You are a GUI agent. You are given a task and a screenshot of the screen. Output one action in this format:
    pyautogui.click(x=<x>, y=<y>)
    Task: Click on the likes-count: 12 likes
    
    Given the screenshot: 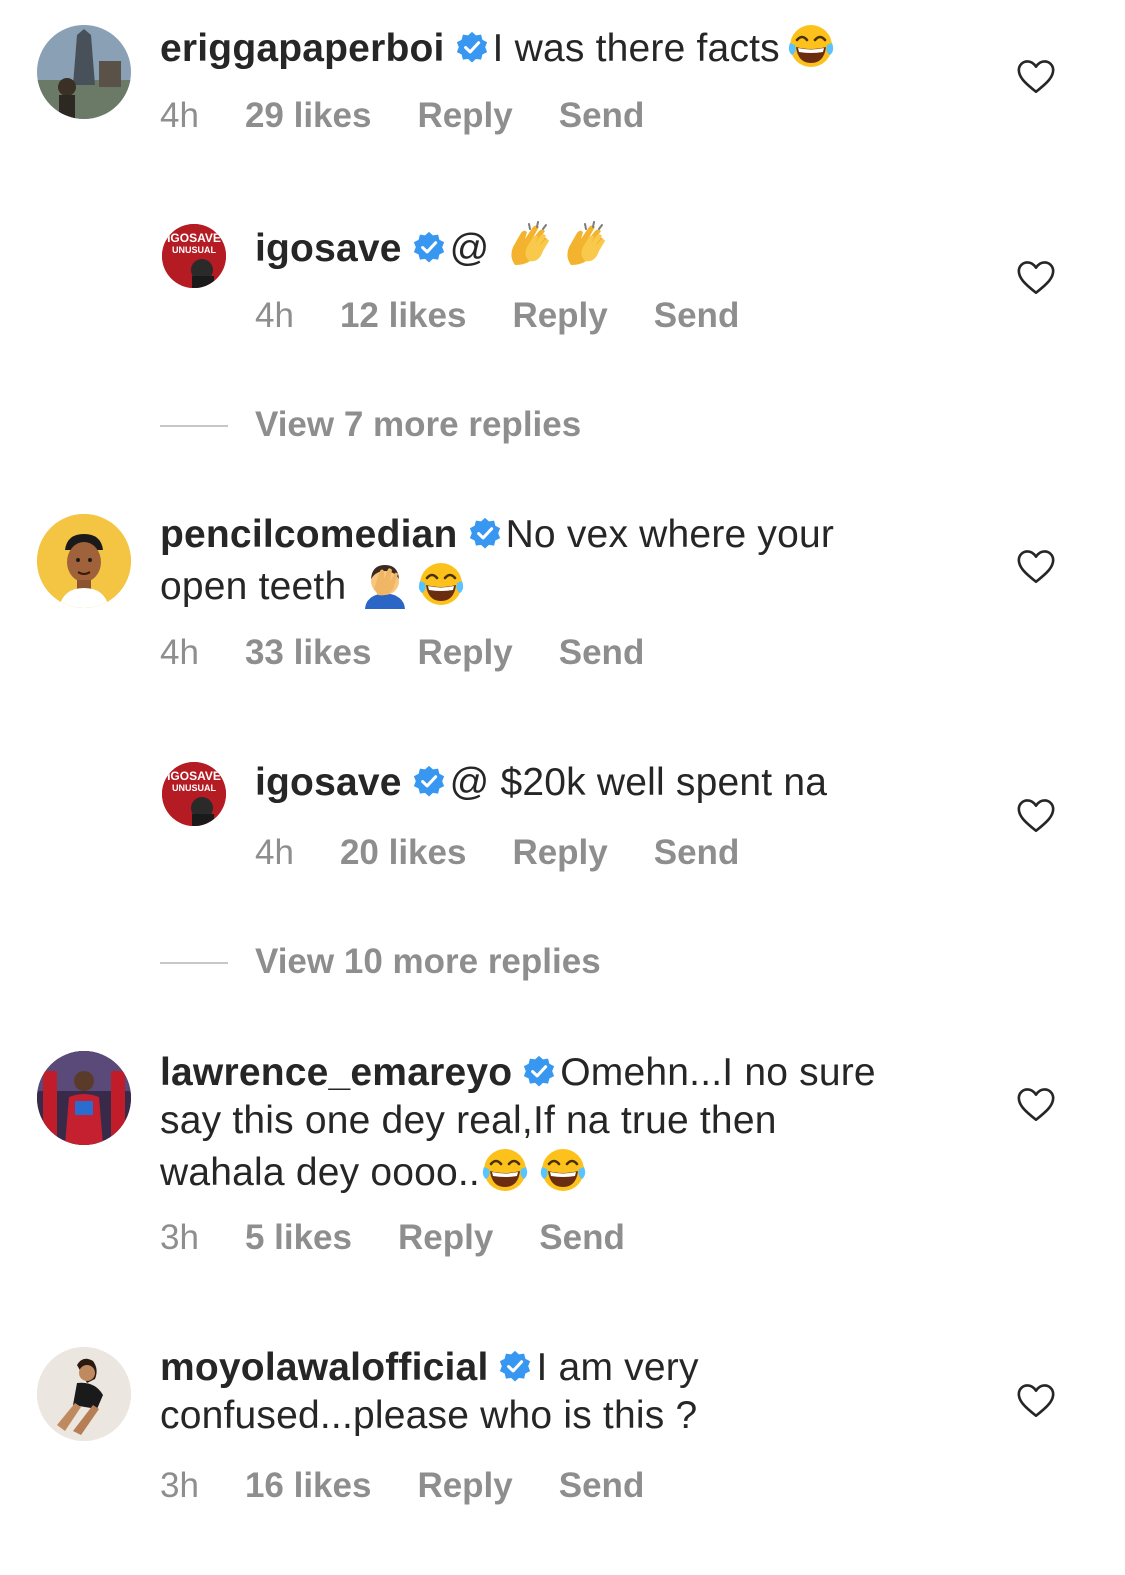 What is the action you would take?
    pyautogui.click(x=403, y=316)
    